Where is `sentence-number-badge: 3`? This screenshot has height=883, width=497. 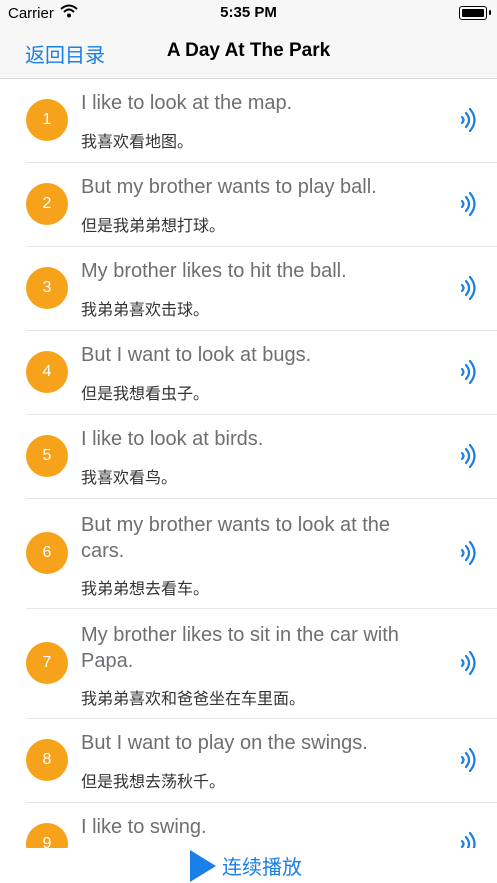
sentence-number-badge: 3 is located at coordinates (47, 288).